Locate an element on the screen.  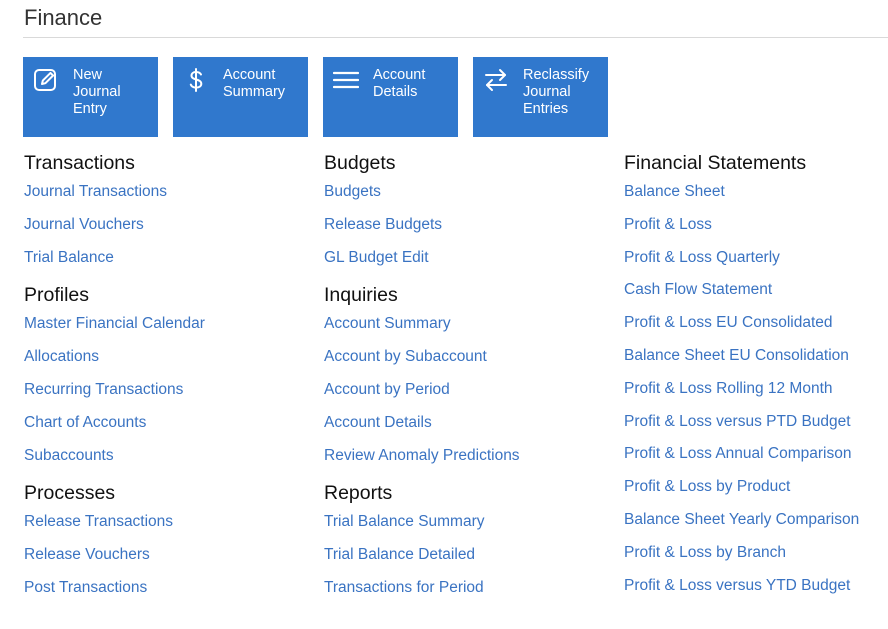
link-release-transactions: Release Transactions is located at coordinates (169, 522).